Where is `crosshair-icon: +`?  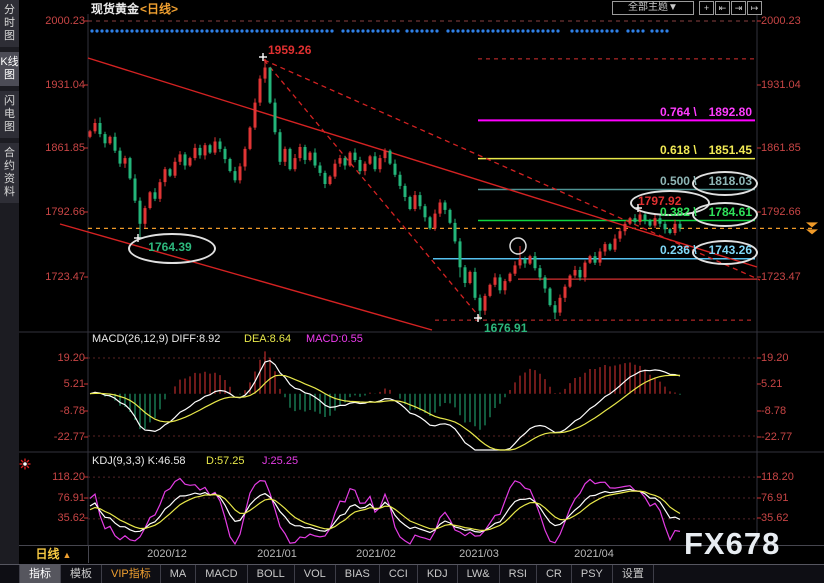 crosshair-icon: + is located at coordinates (706, 8).